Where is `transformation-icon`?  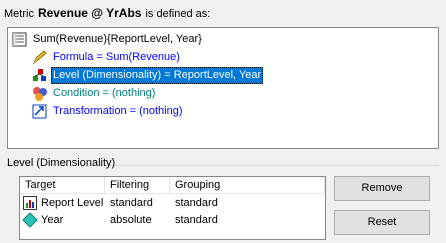 transformation-icon is located at coordinates (39, 111).